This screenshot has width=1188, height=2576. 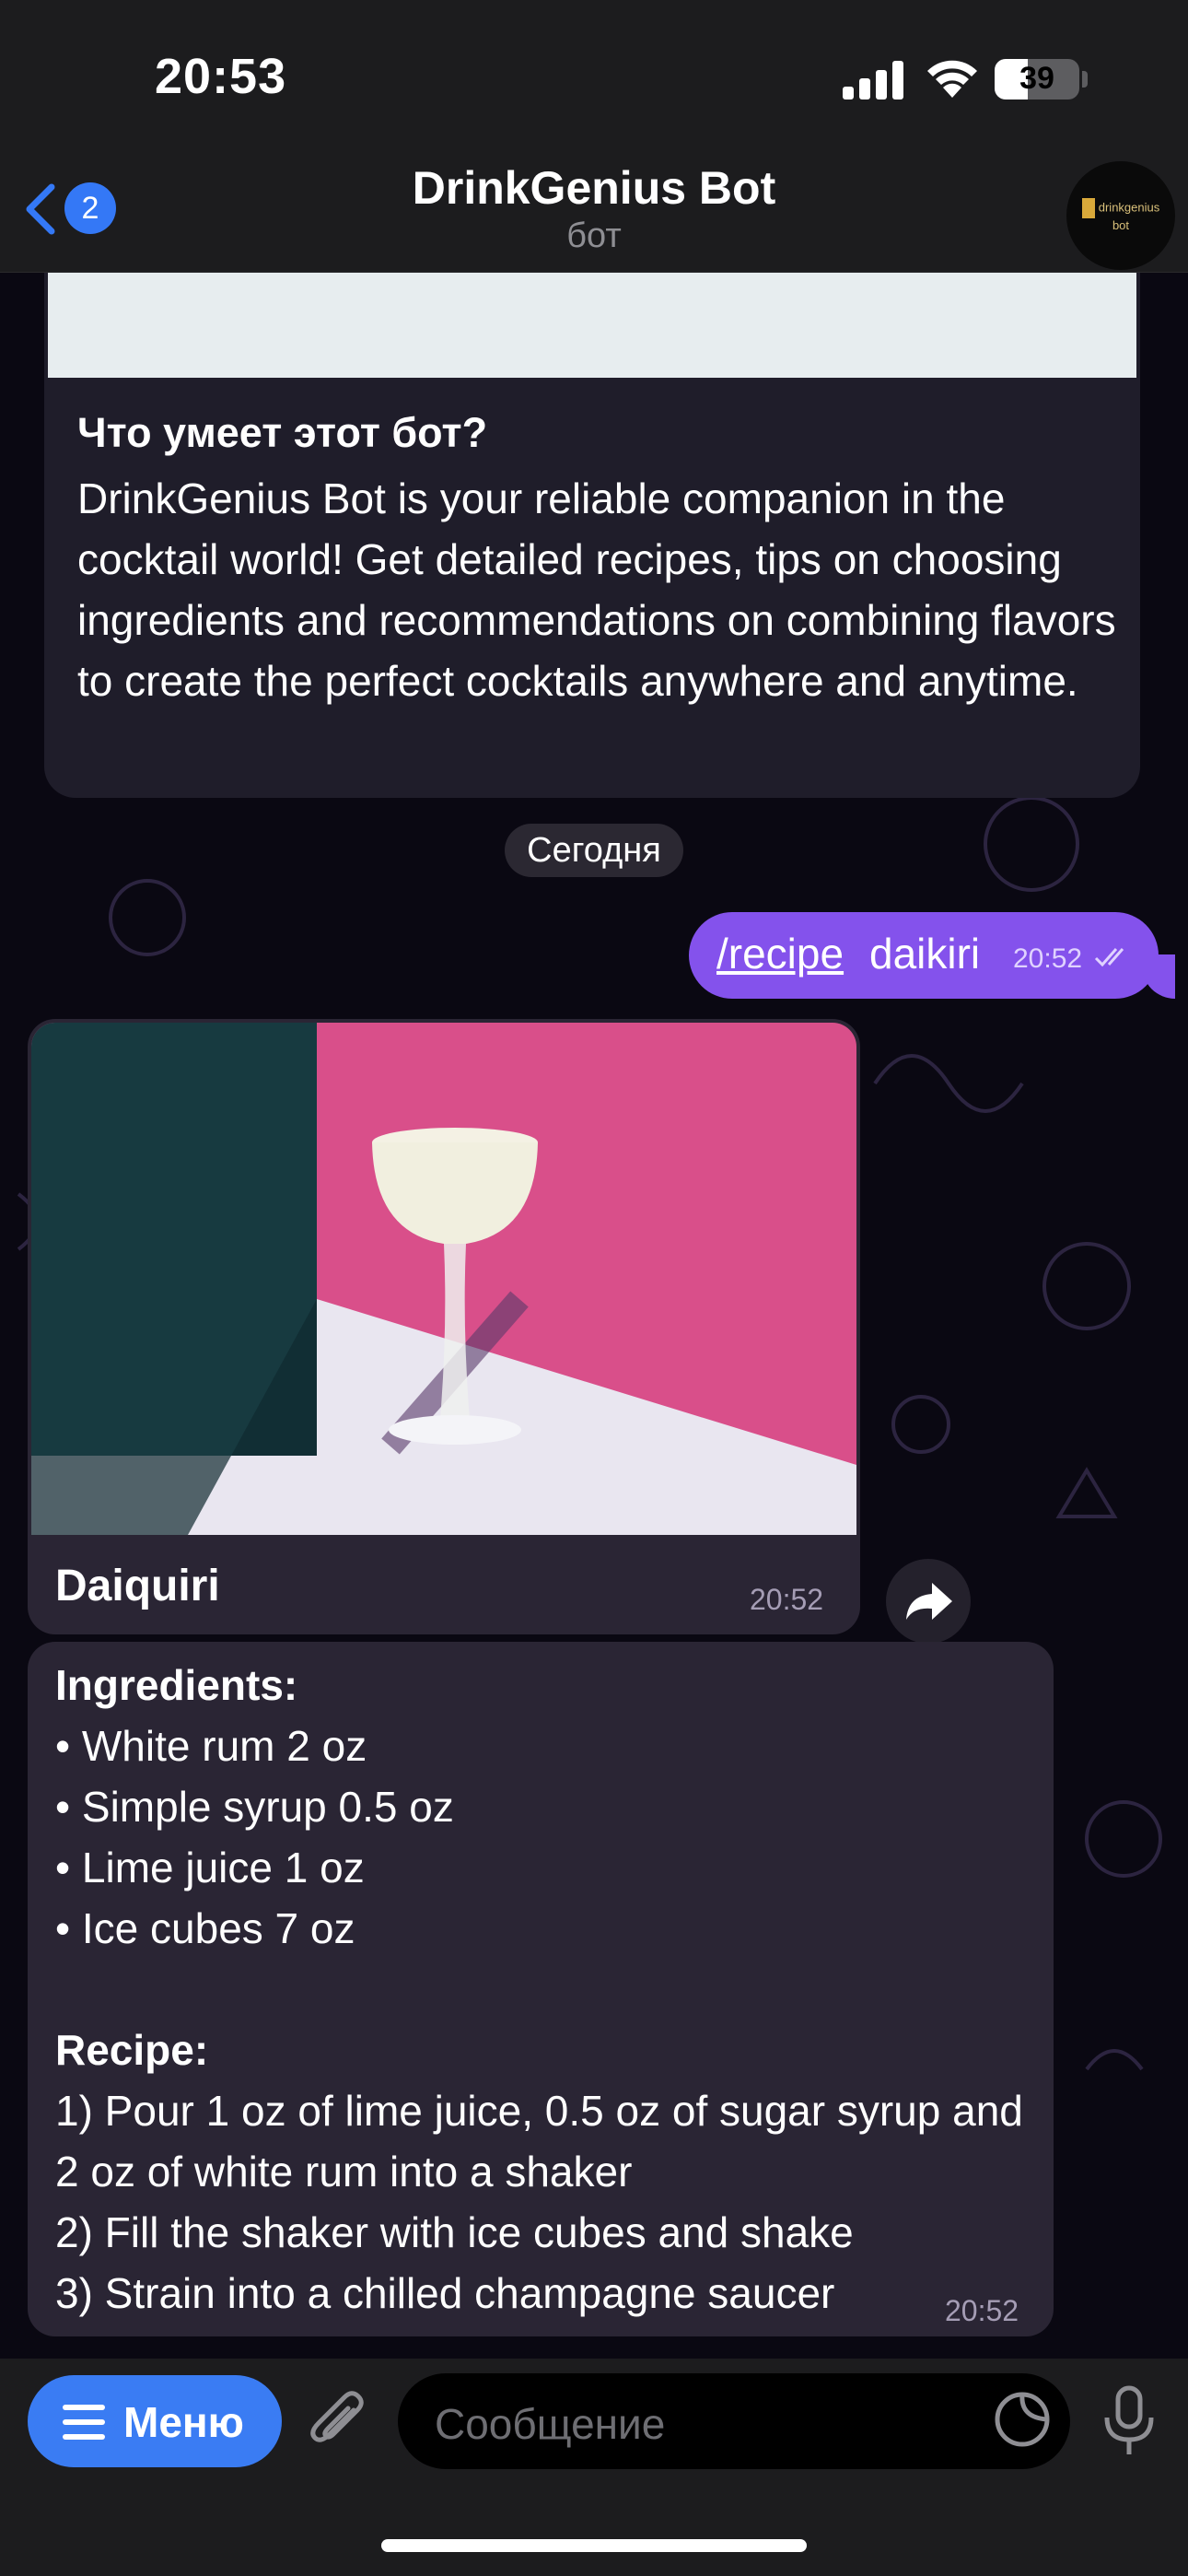 I want to click on ingredient-item: • White rum 2 oz, so click(x=211, y=1746).